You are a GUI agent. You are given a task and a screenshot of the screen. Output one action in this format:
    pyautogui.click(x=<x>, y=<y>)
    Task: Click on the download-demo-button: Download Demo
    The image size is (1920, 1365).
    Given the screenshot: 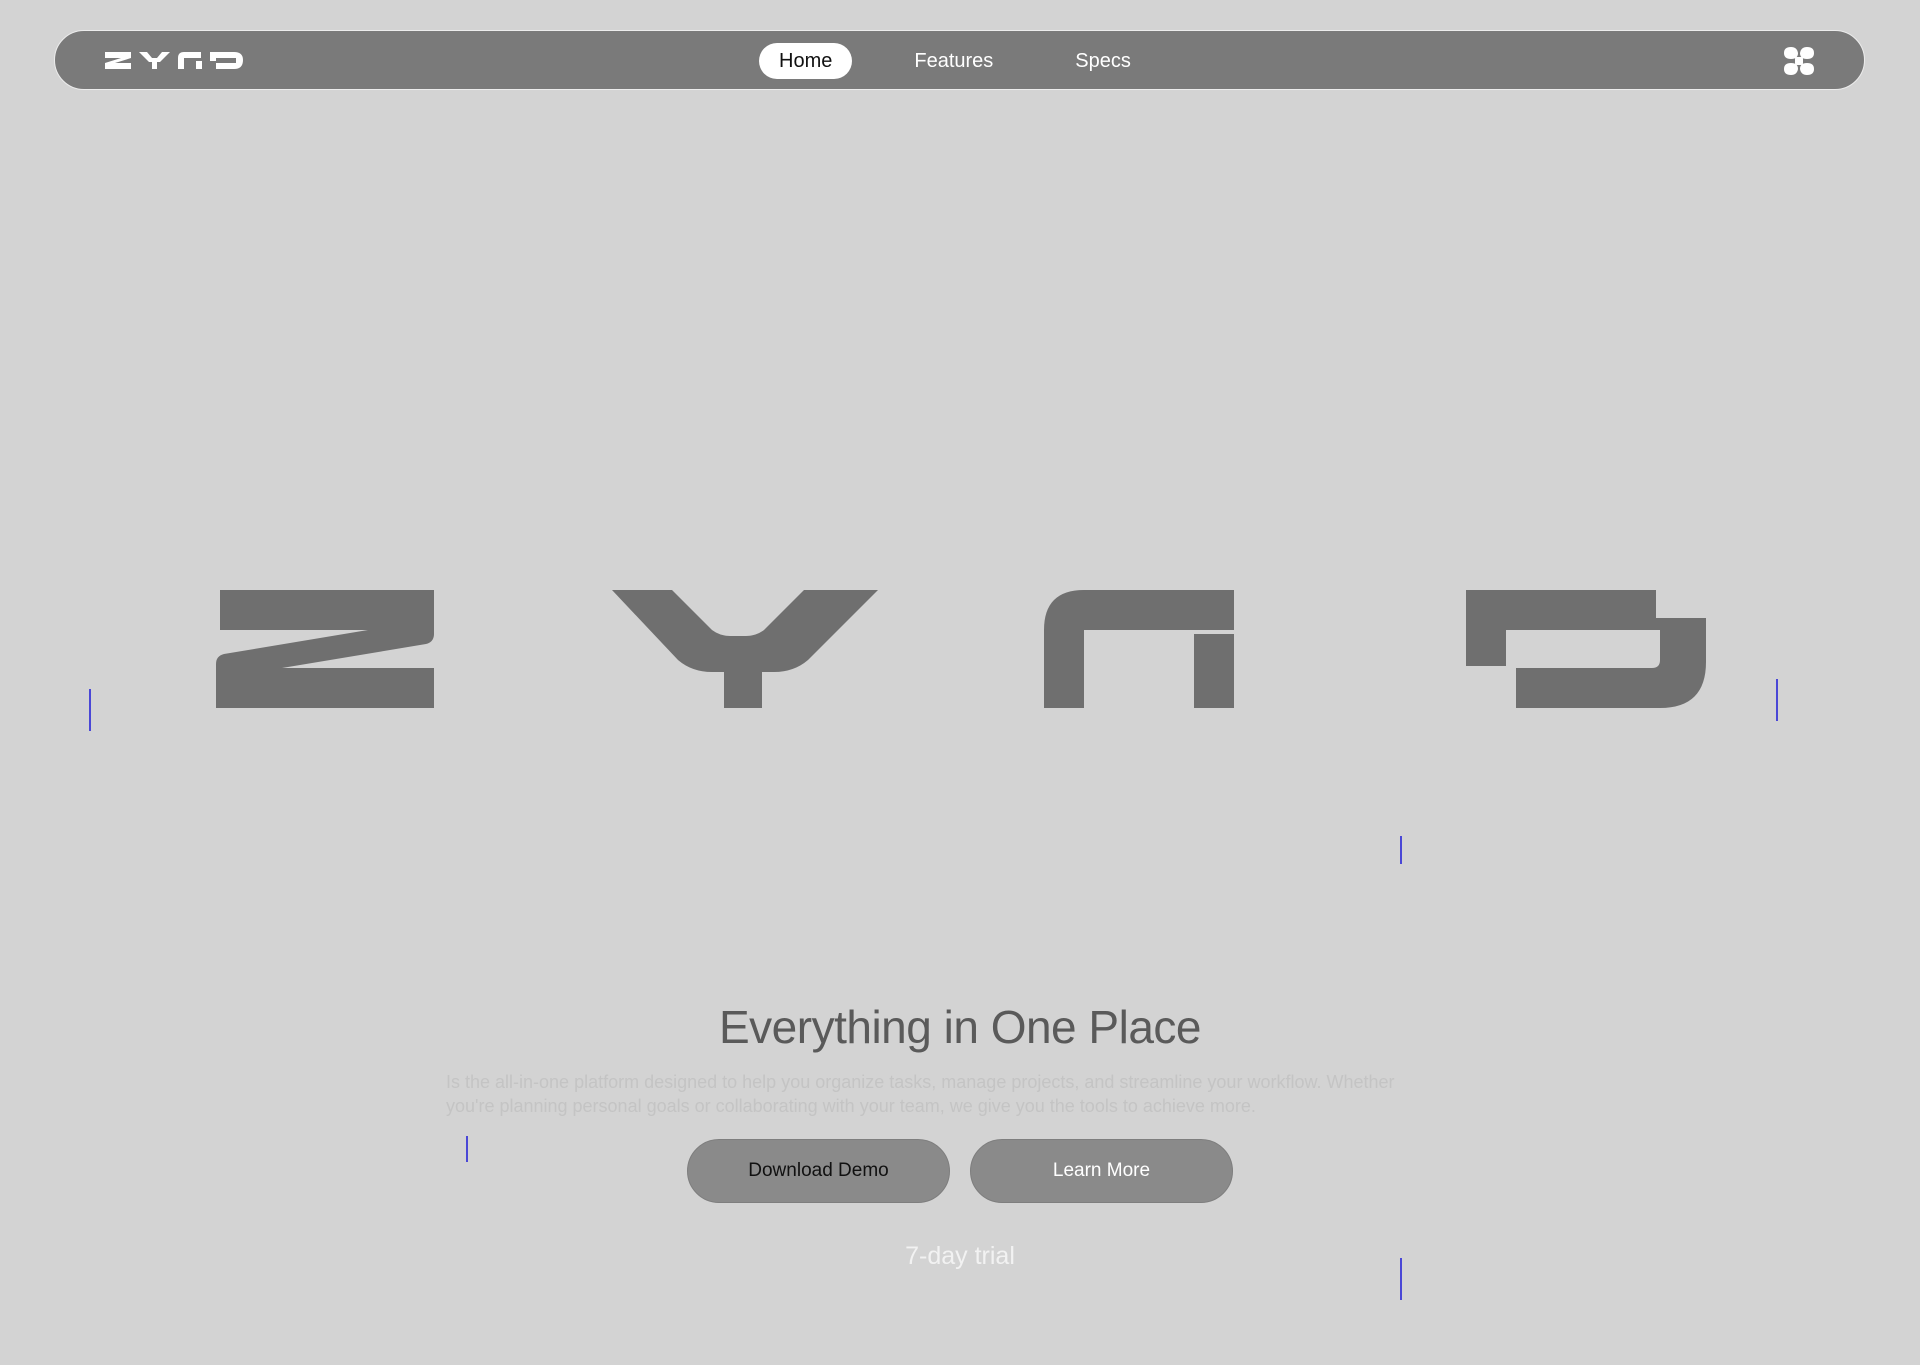 What is the action you would take?
    pyautogui.click(x=818, y=1171)
    